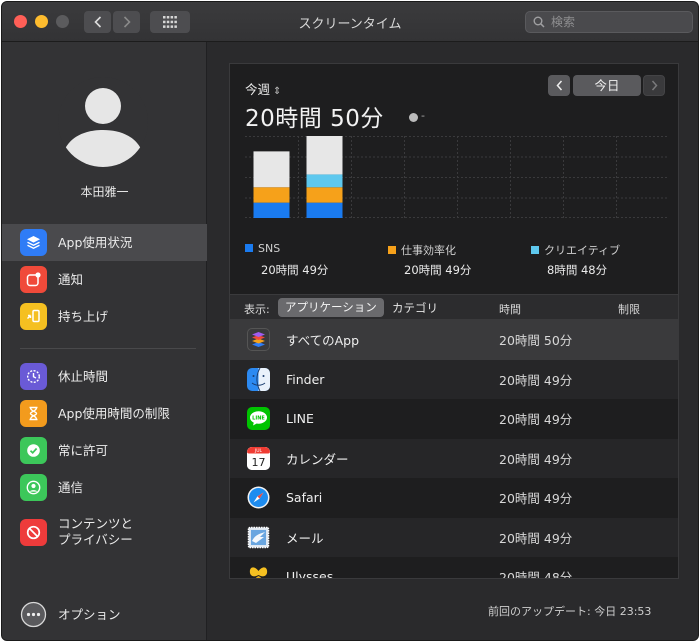  I want to click on calendar-icon: JUL 17, so click(258, 458).